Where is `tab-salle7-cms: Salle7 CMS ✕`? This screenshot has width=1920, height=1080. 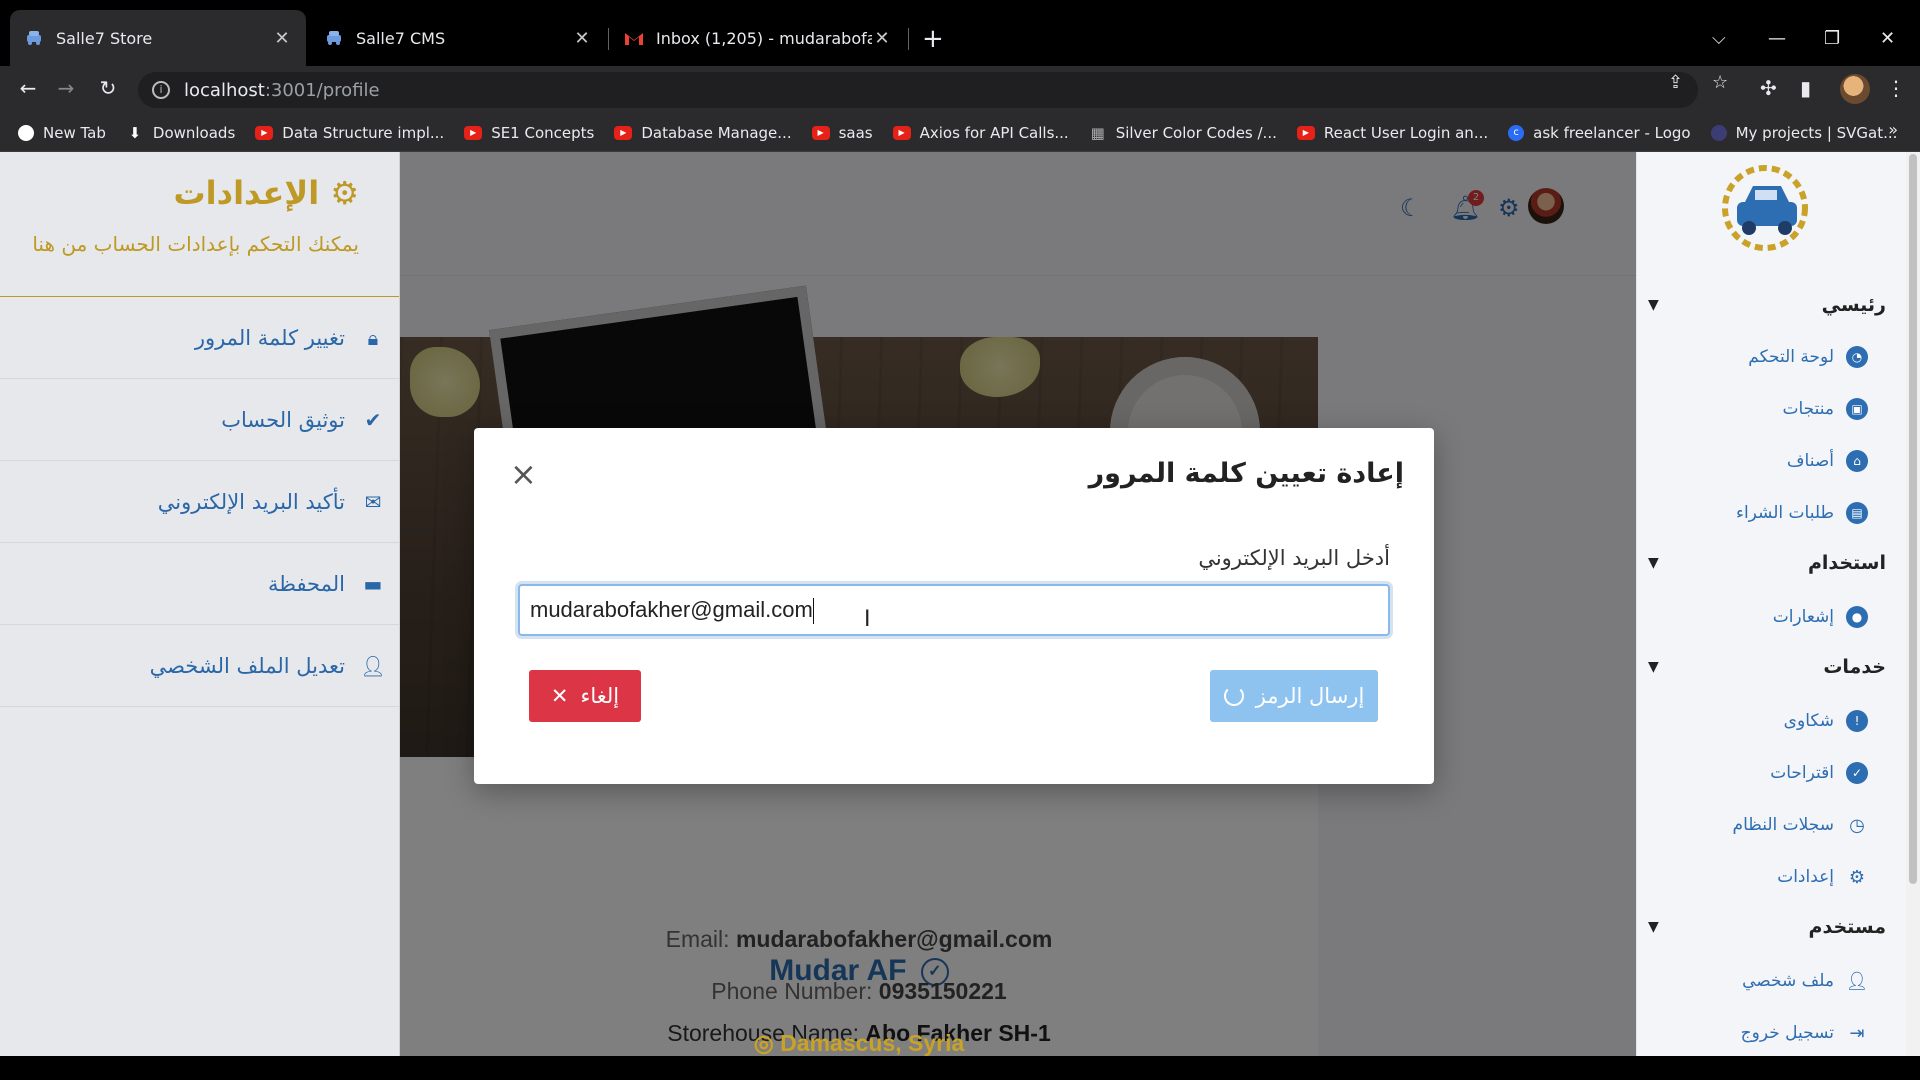
tab-salle7-cms: Salle7 CMS ✕ is located at coordinates (458, 38).